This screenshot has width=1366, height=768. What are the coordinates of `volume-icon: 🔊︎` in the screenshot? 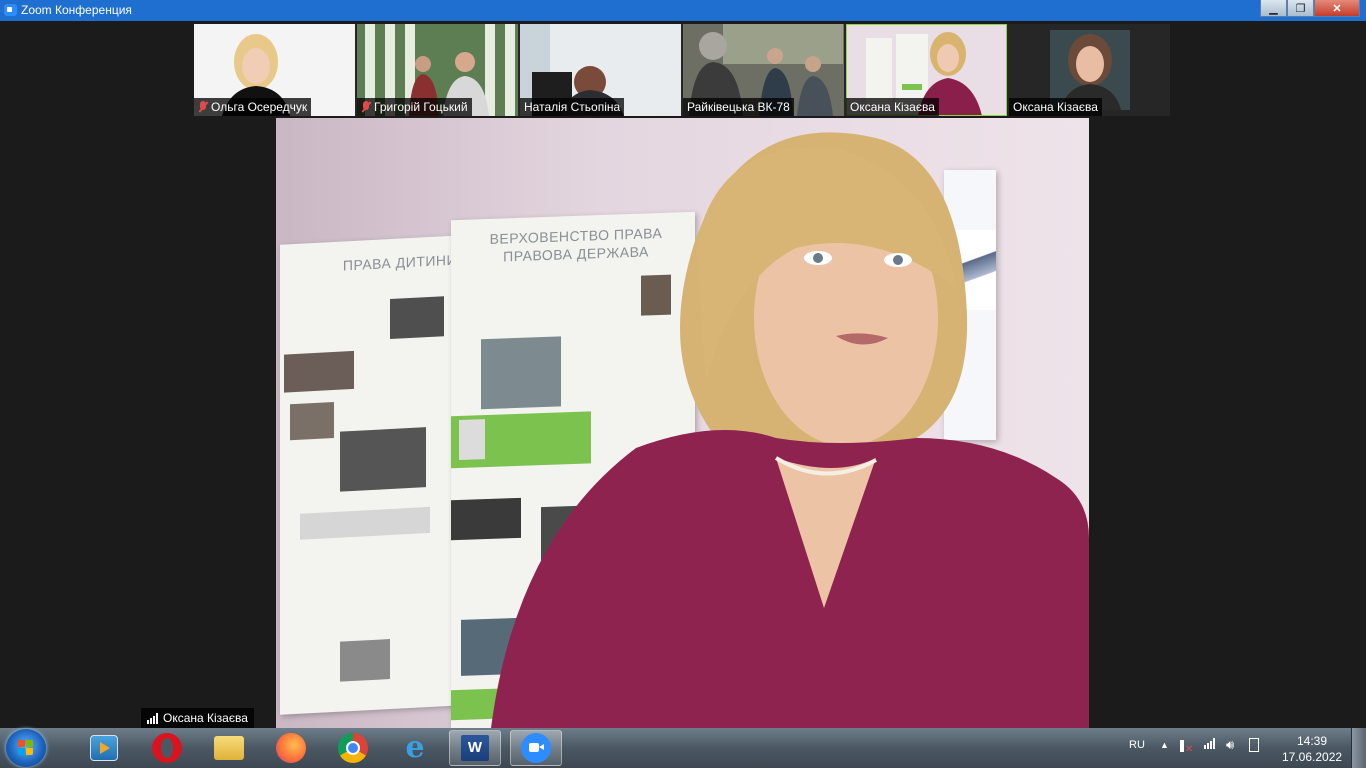 It's located at (1230, 745).